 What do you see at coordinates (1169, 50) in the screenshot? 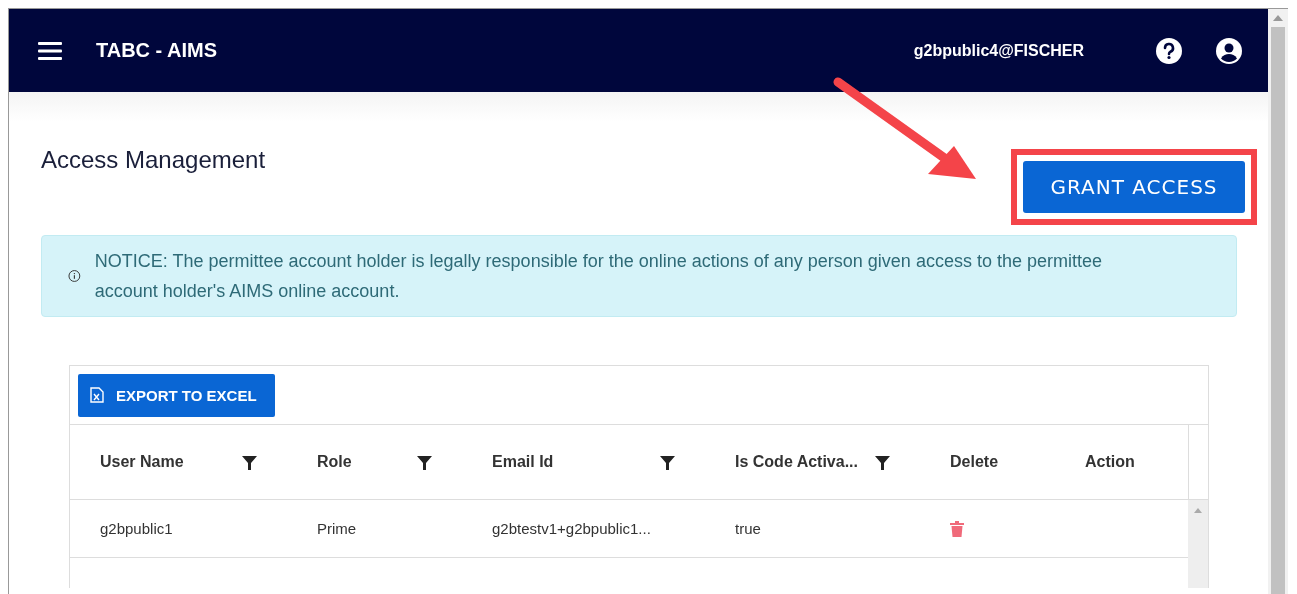
I see `help-icon` at bounding box center [1169, 50].